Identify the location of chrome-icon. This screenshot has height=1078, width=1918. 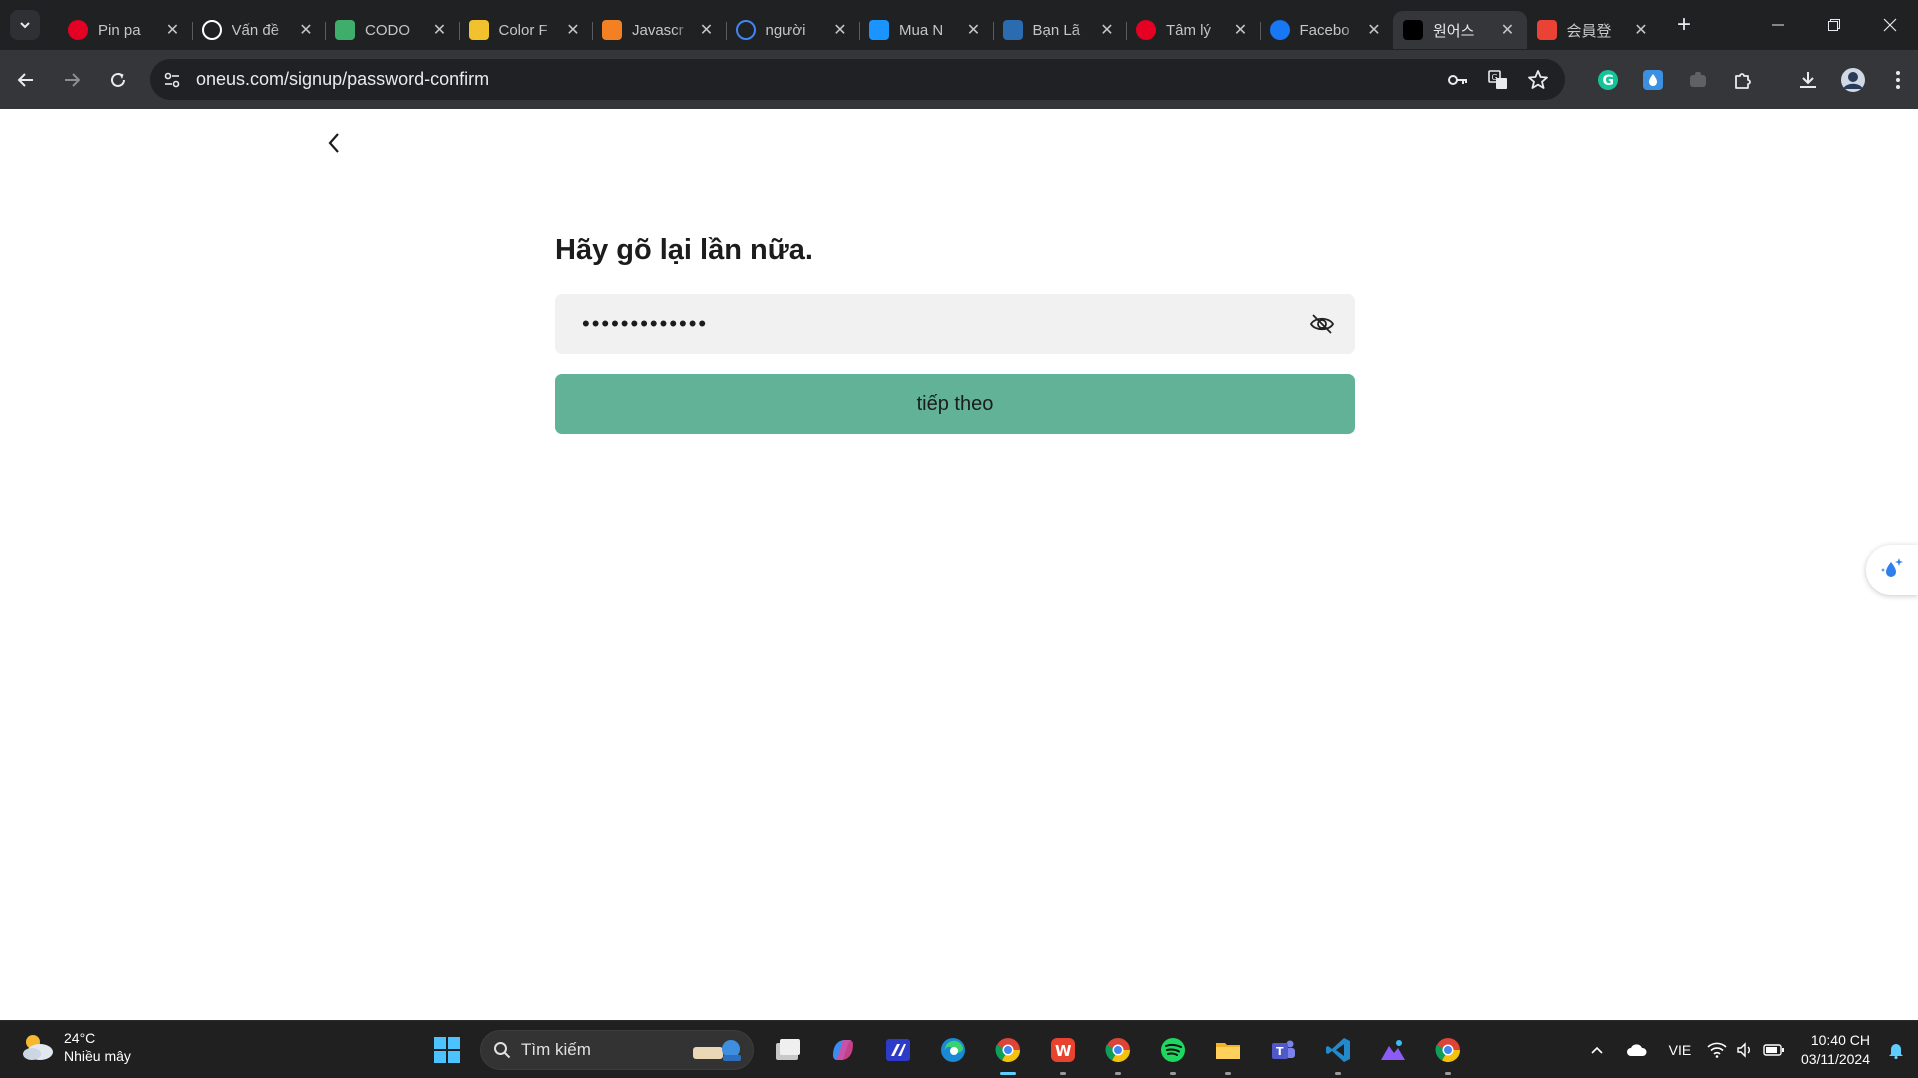
(1447, 1050).